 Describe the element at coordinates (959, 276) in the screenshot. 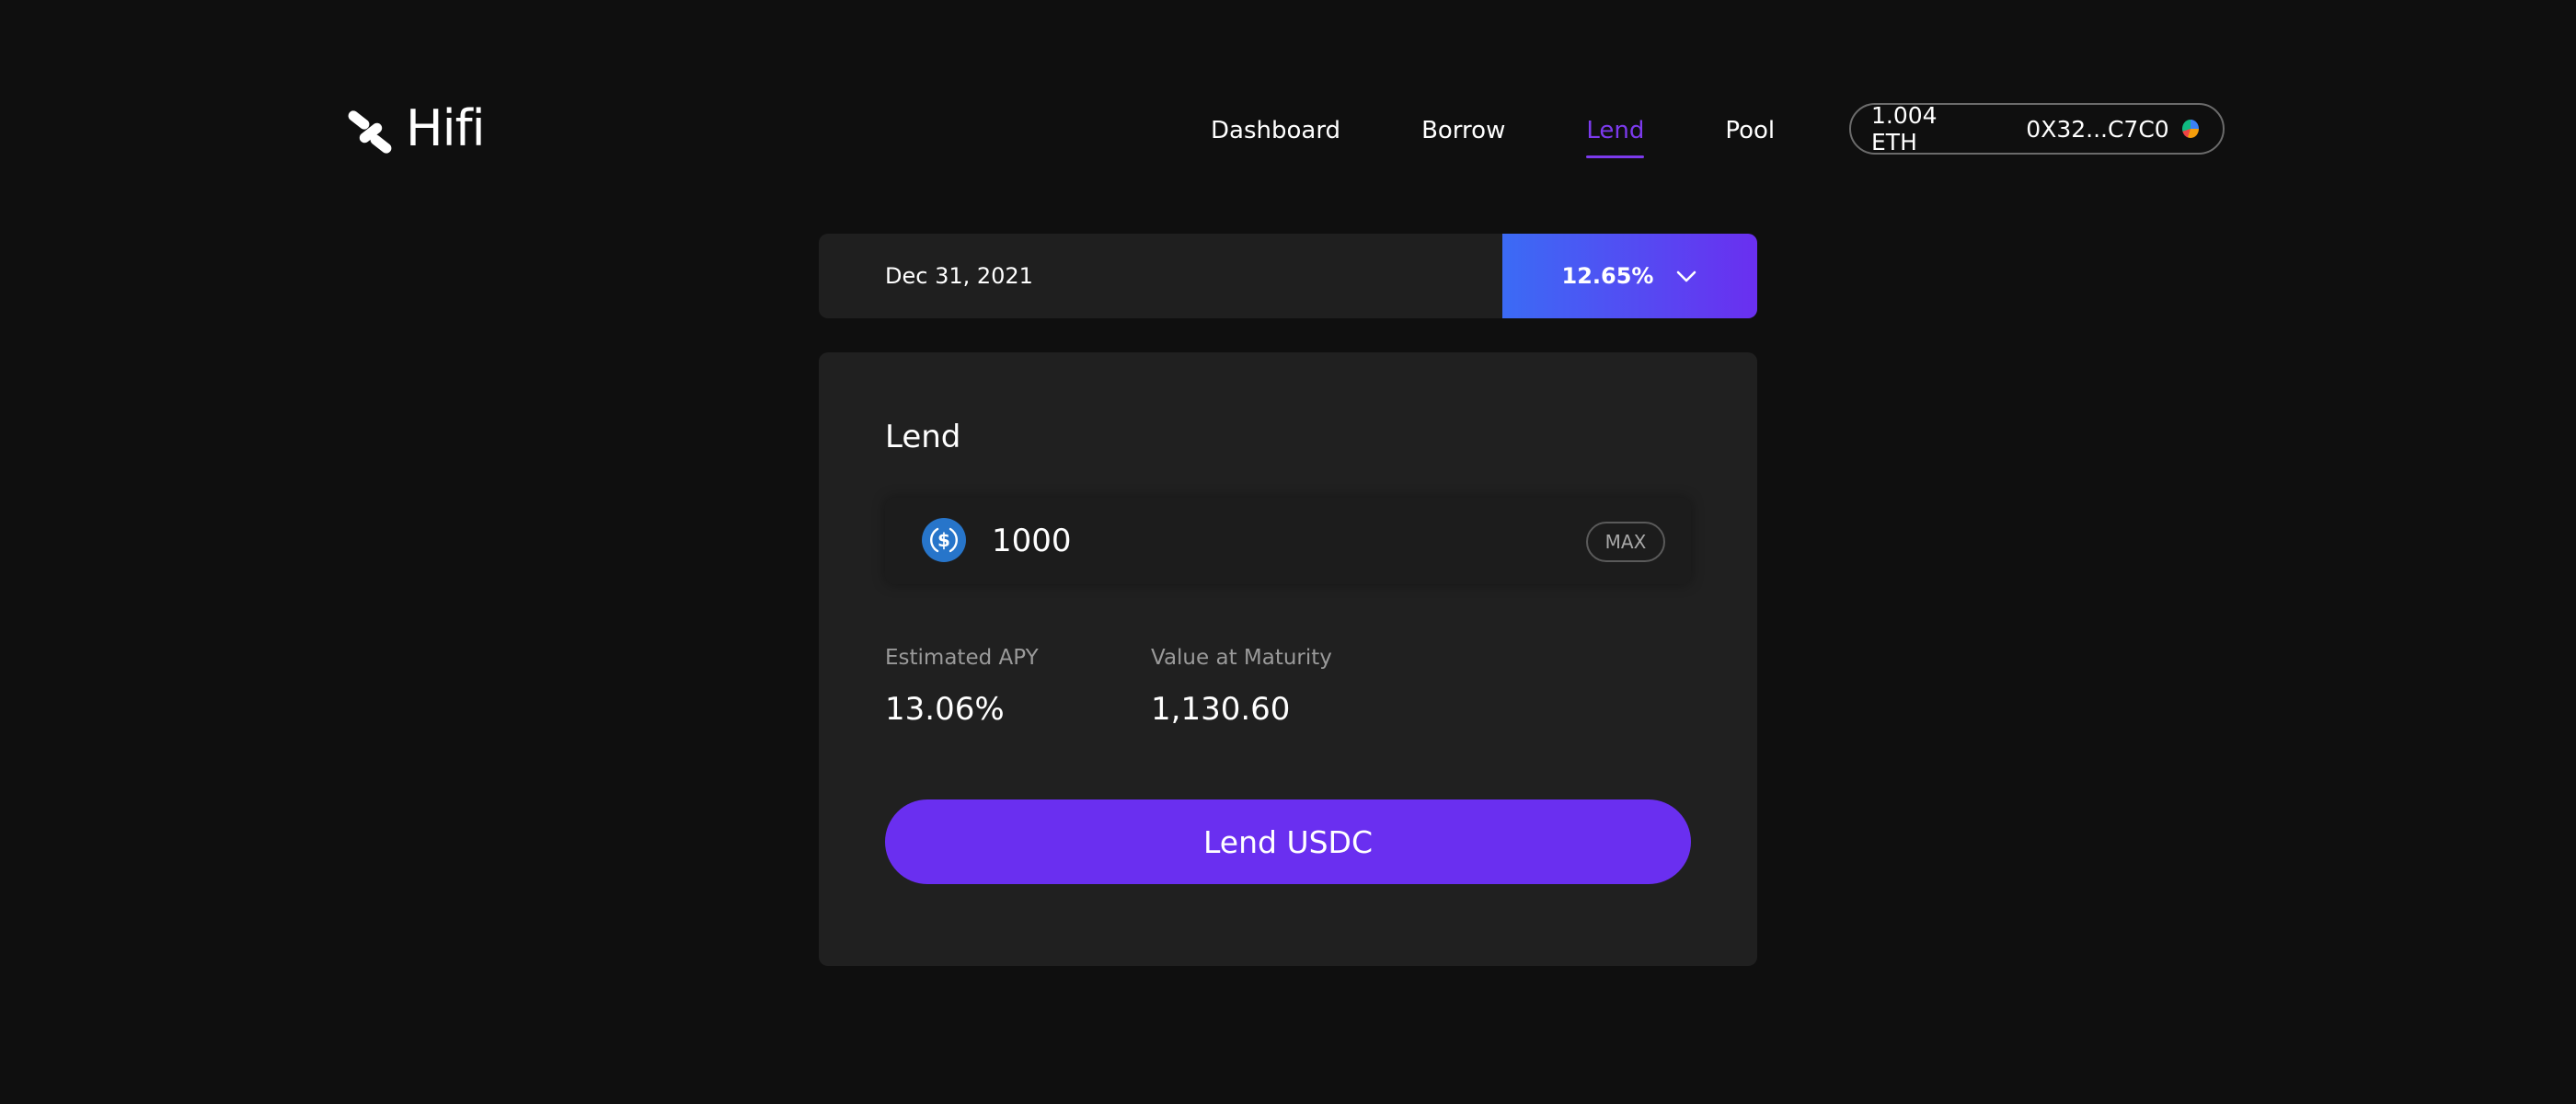

I see `maturity-date: Dec 31, 2021` at that location.